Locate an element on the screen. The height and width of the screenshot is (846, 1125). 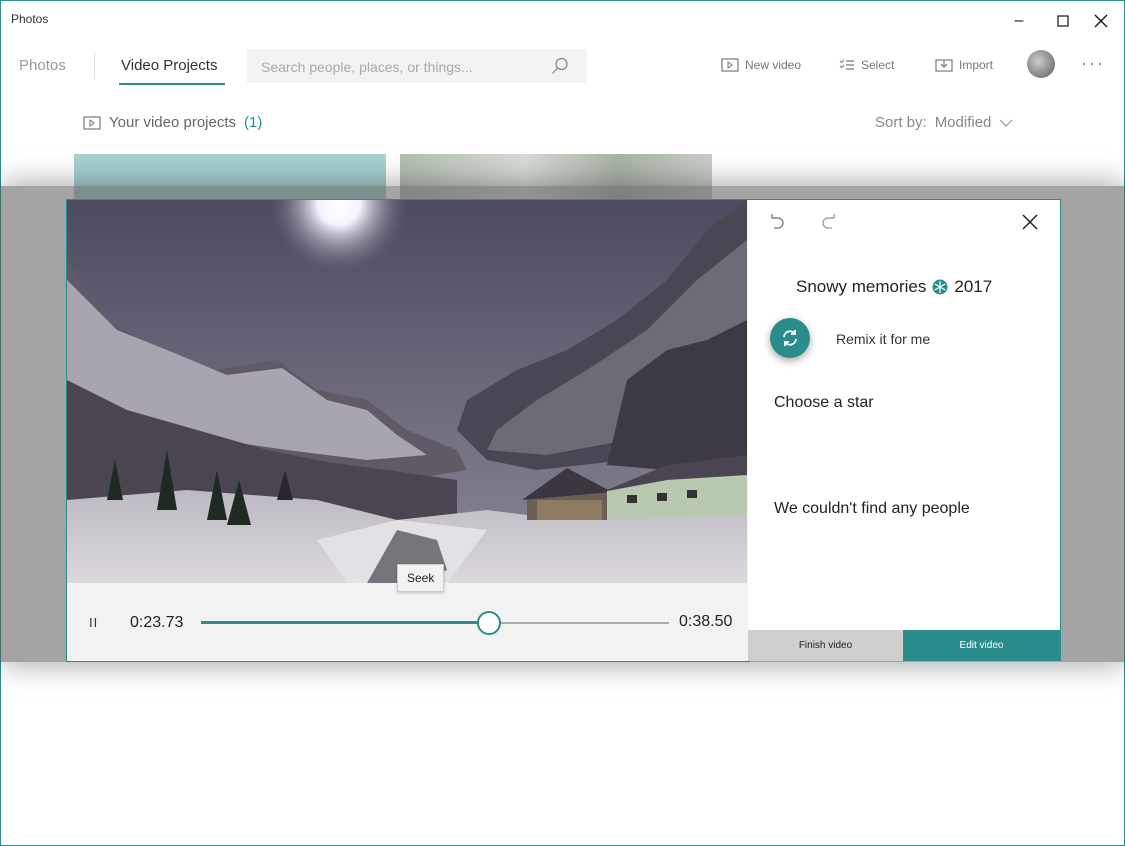
finish-video-button: Finish video is located at coordinates (825, 645).